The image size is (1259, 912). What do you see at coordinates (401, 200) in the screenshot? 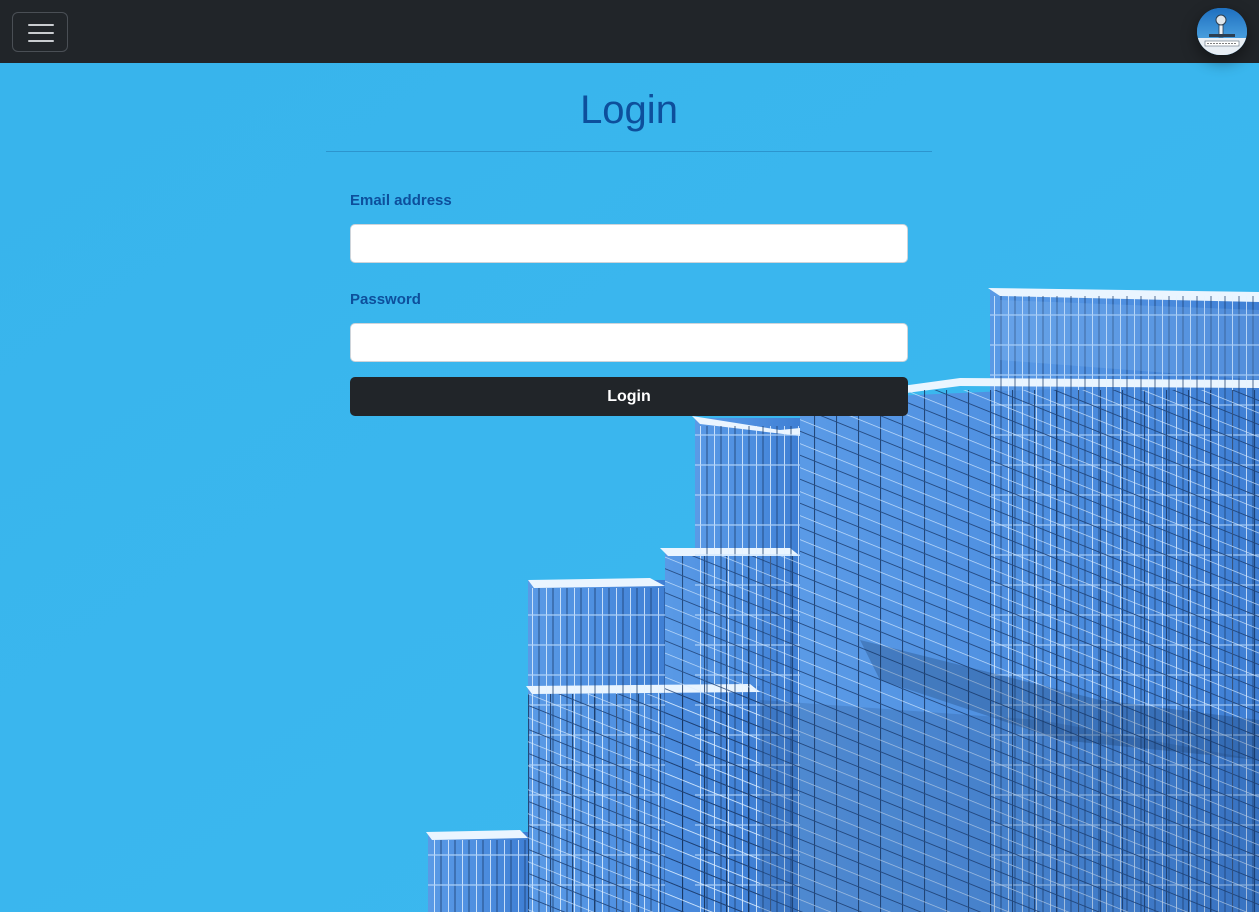
I see `email-label: Email address` at bounding box center [401, 200].